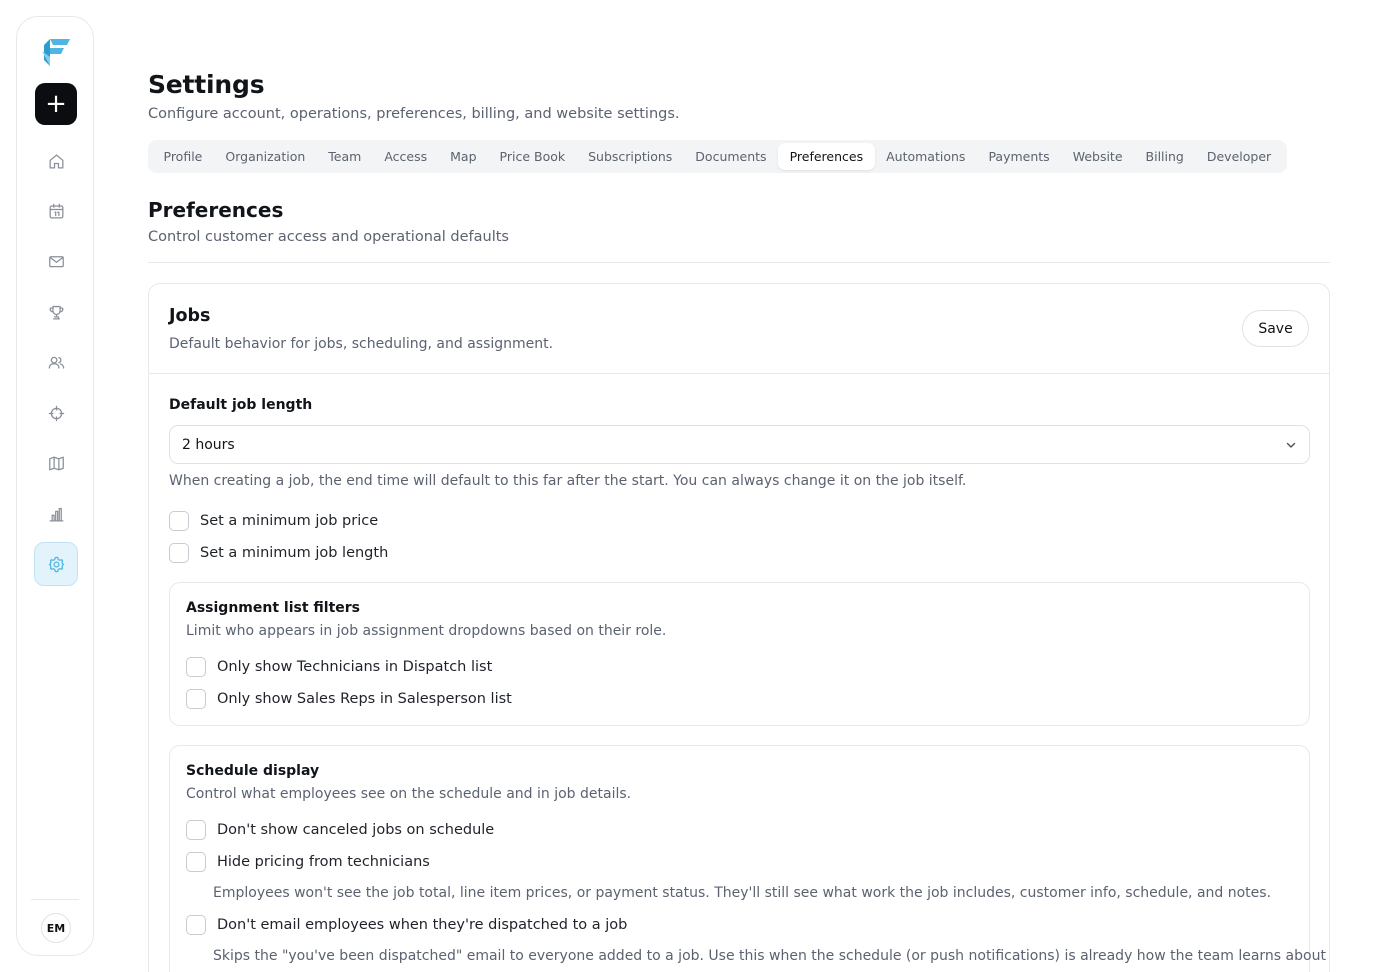  I want to click on tab-team: Team, so click(345, 156).